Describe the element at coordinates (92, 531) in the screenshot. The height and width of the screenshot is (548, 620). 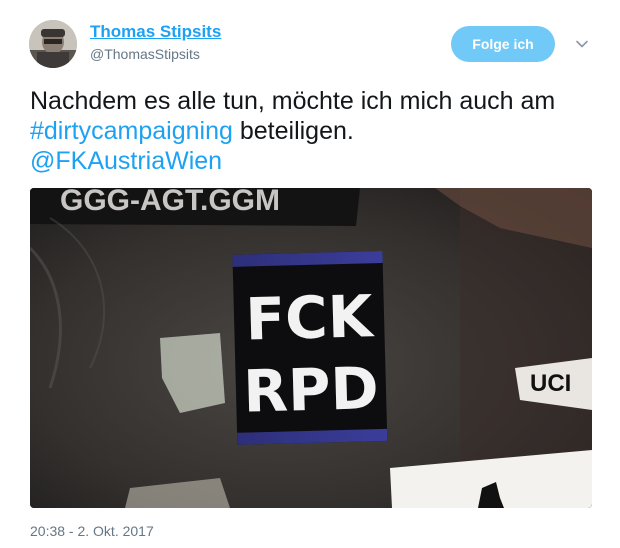
I see `tweet-timestamp: 20:38 - 2. Okt. 2017` at that location.